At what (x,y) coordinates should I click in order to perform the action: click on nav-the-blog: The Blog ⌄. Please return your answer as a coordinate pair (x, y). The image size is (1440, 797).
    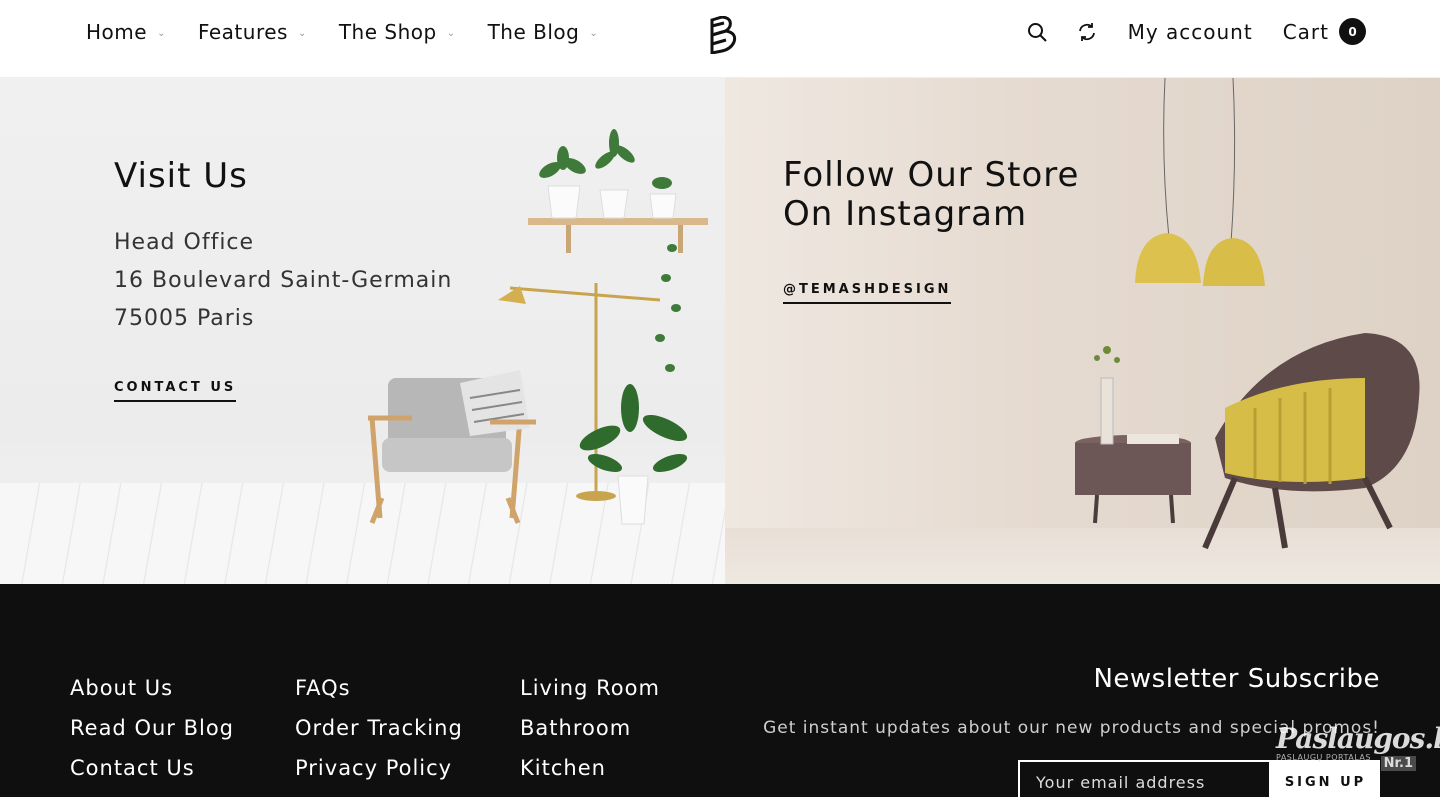
    Looking at the image, I should click on (543, 32).